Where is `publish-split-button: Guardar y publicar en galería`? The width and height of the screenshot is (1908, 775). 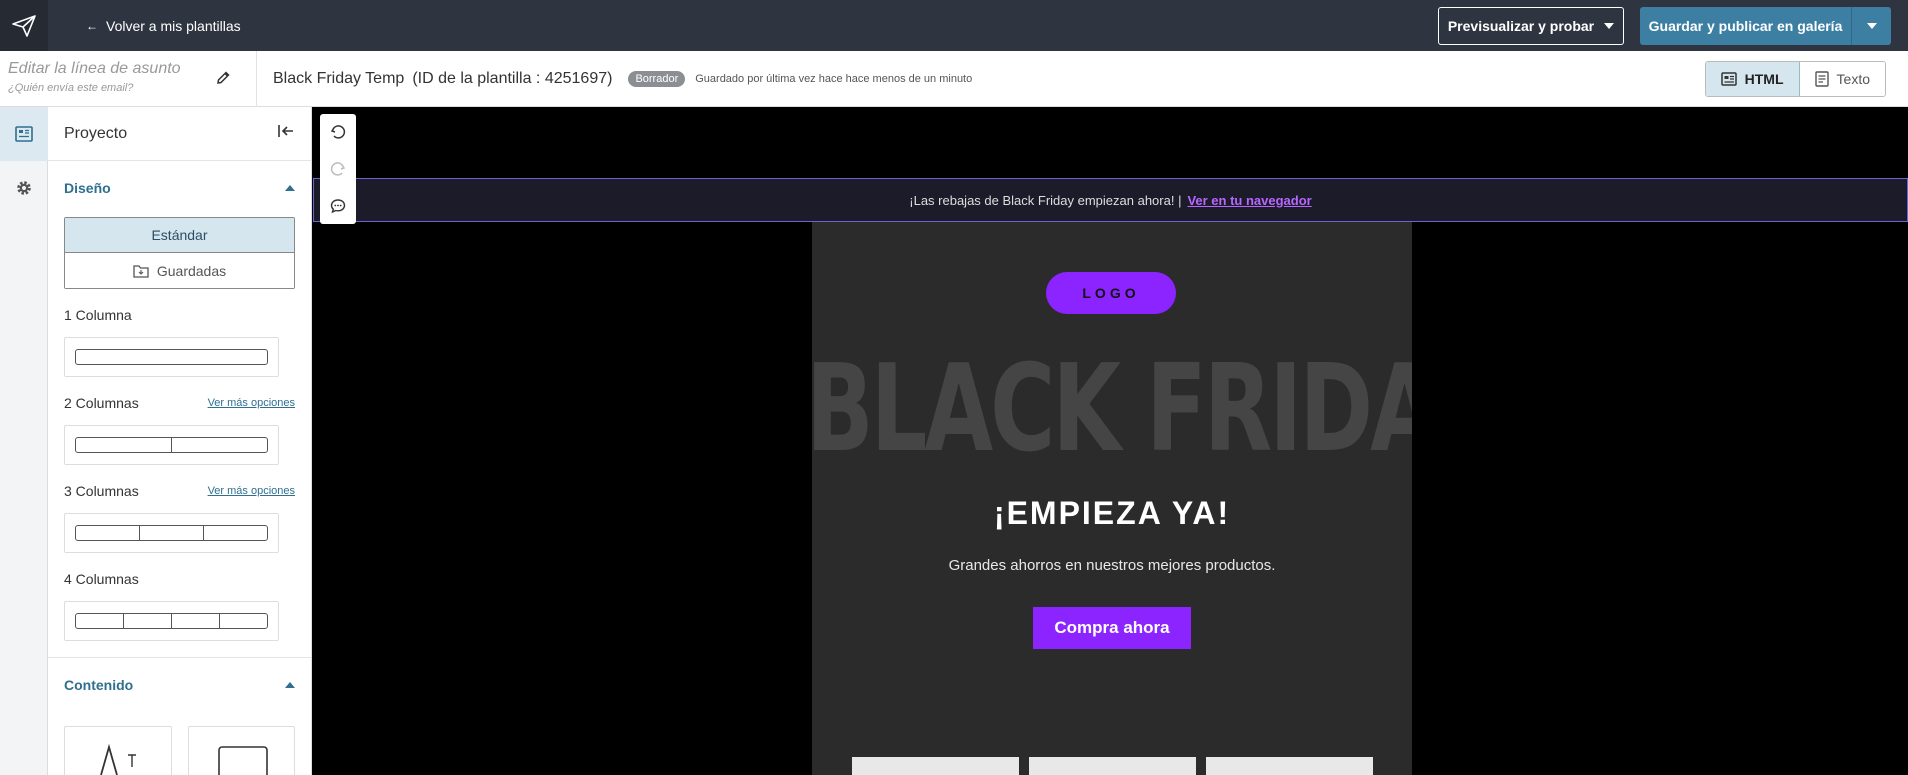
publish-split-button: Guardar y publicar en galería is located at coordinates (1765, 25).